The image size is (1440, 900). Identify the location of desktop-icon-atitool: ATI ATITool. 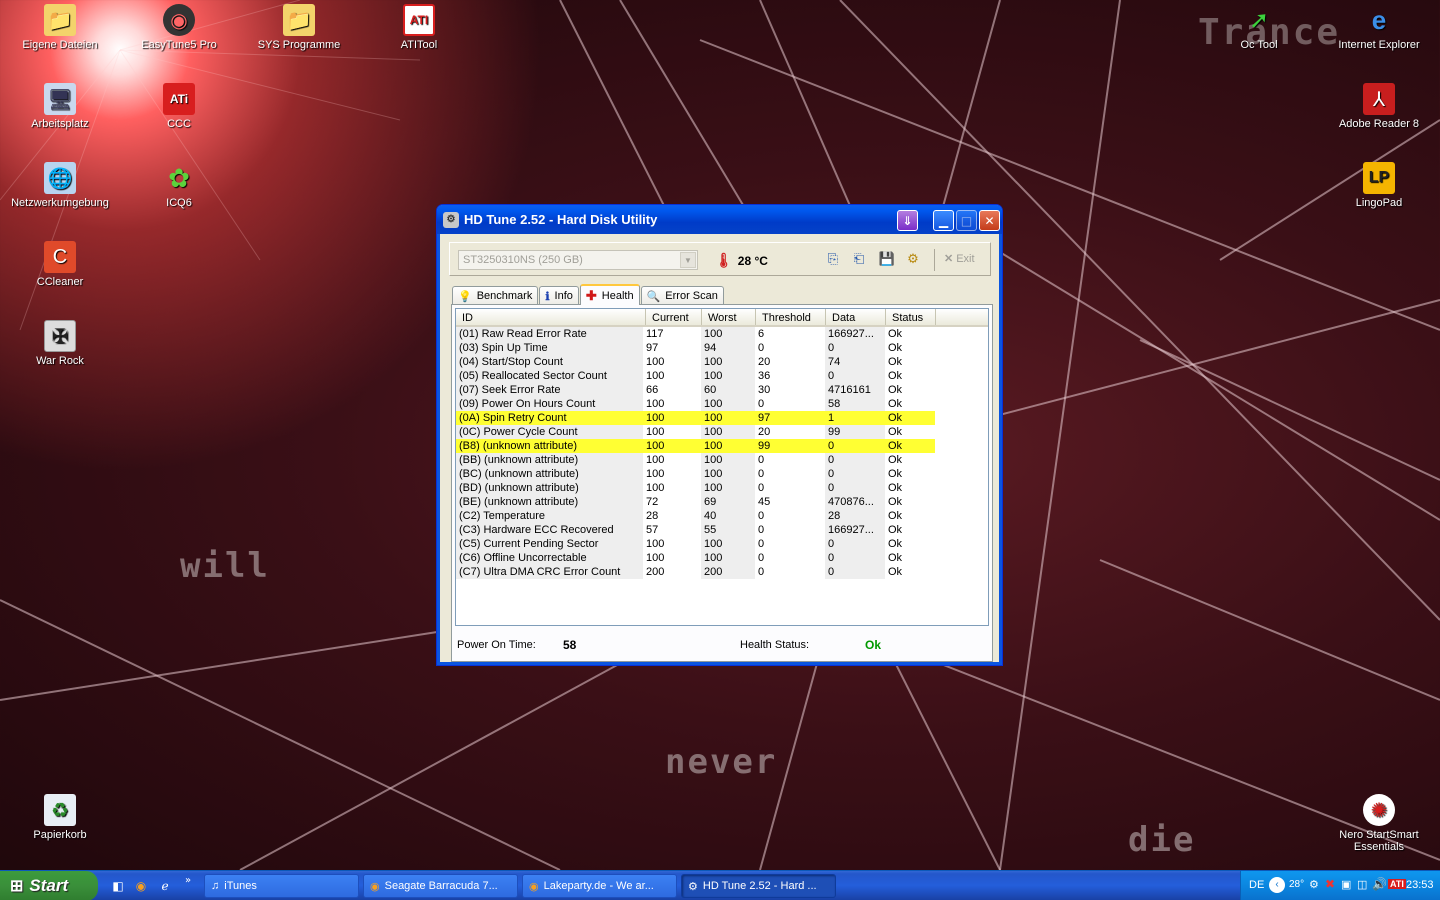
(419, 27).